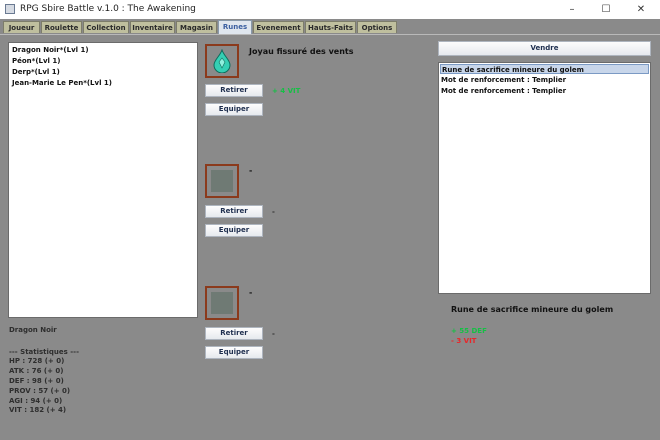 The height and width of the screenshot is (440, 660). I want to click on rune-detail-name: Rune de sacrifice mineure du golem, so click(532, 309).